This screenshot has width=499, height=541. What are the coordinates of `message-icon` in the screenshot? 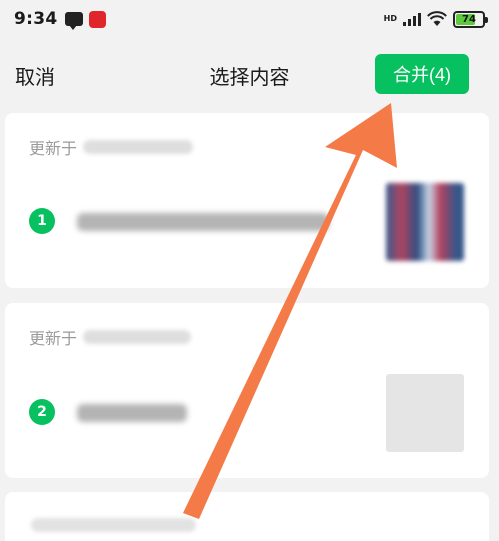 It's located at (74, 21).